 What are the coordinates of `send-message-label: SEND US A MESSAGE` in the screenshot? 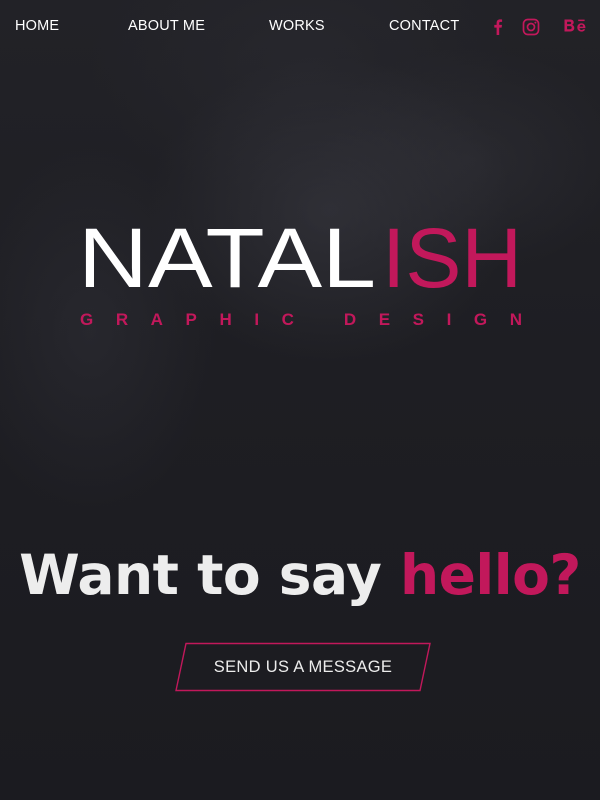 It's located at (303, 667).